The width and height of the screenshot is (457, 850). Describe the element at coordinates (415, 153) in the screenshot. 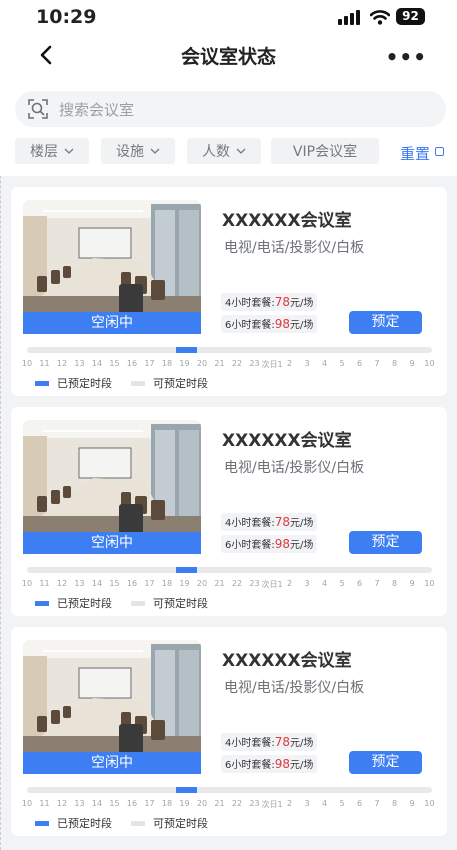

I see `reset-button: 重置` at that location.